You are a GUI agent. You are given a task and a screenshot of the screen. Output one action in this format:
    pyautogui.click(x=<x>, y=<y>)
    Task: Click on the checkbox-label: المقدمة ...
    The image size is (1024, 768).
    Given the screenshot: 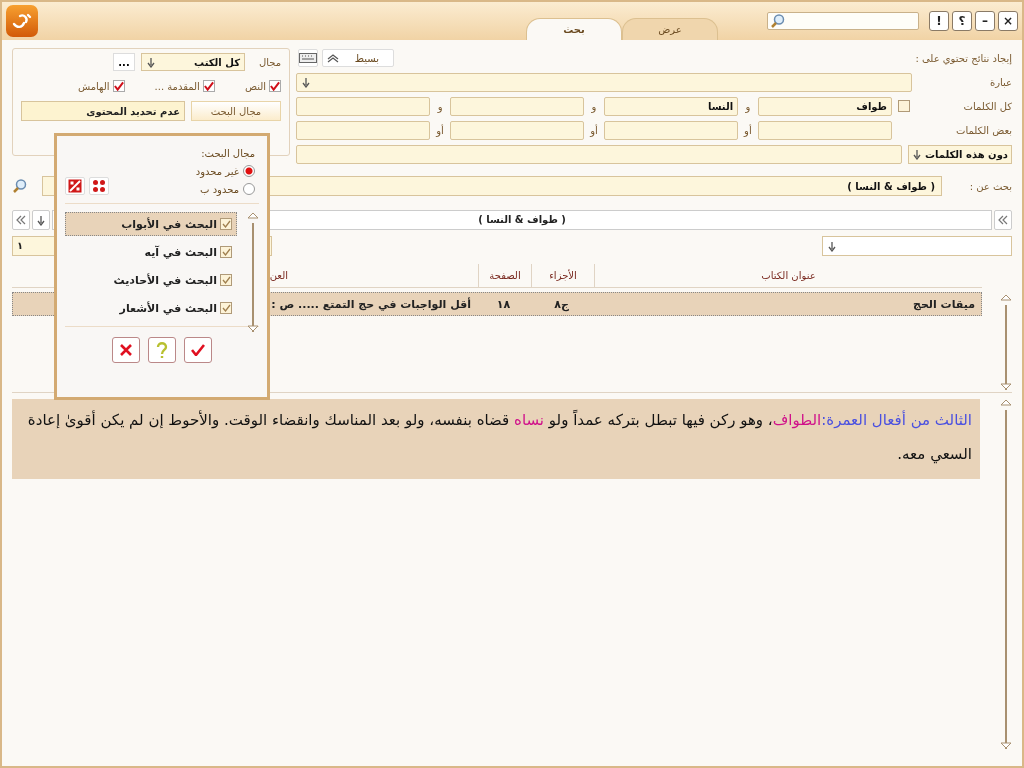 What is the action you would take?
    pyautogui.click(x=177, y=86)
    